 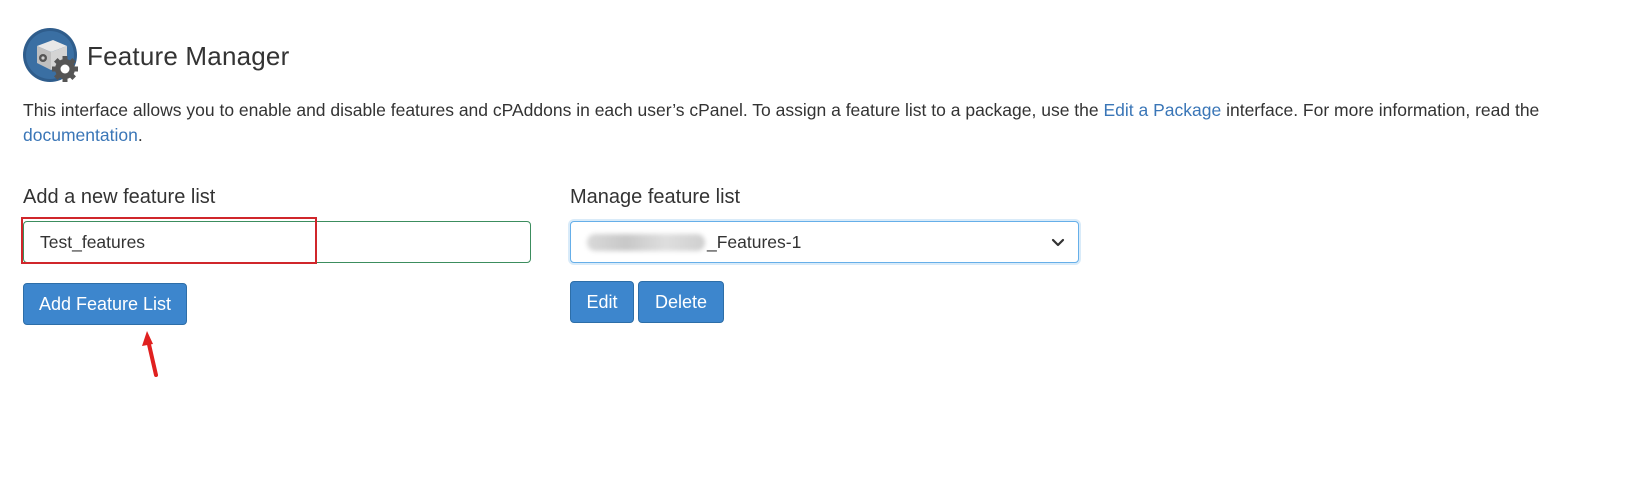 I want to click on feature-list-select: _Features-1, so click(x=824, y=242).